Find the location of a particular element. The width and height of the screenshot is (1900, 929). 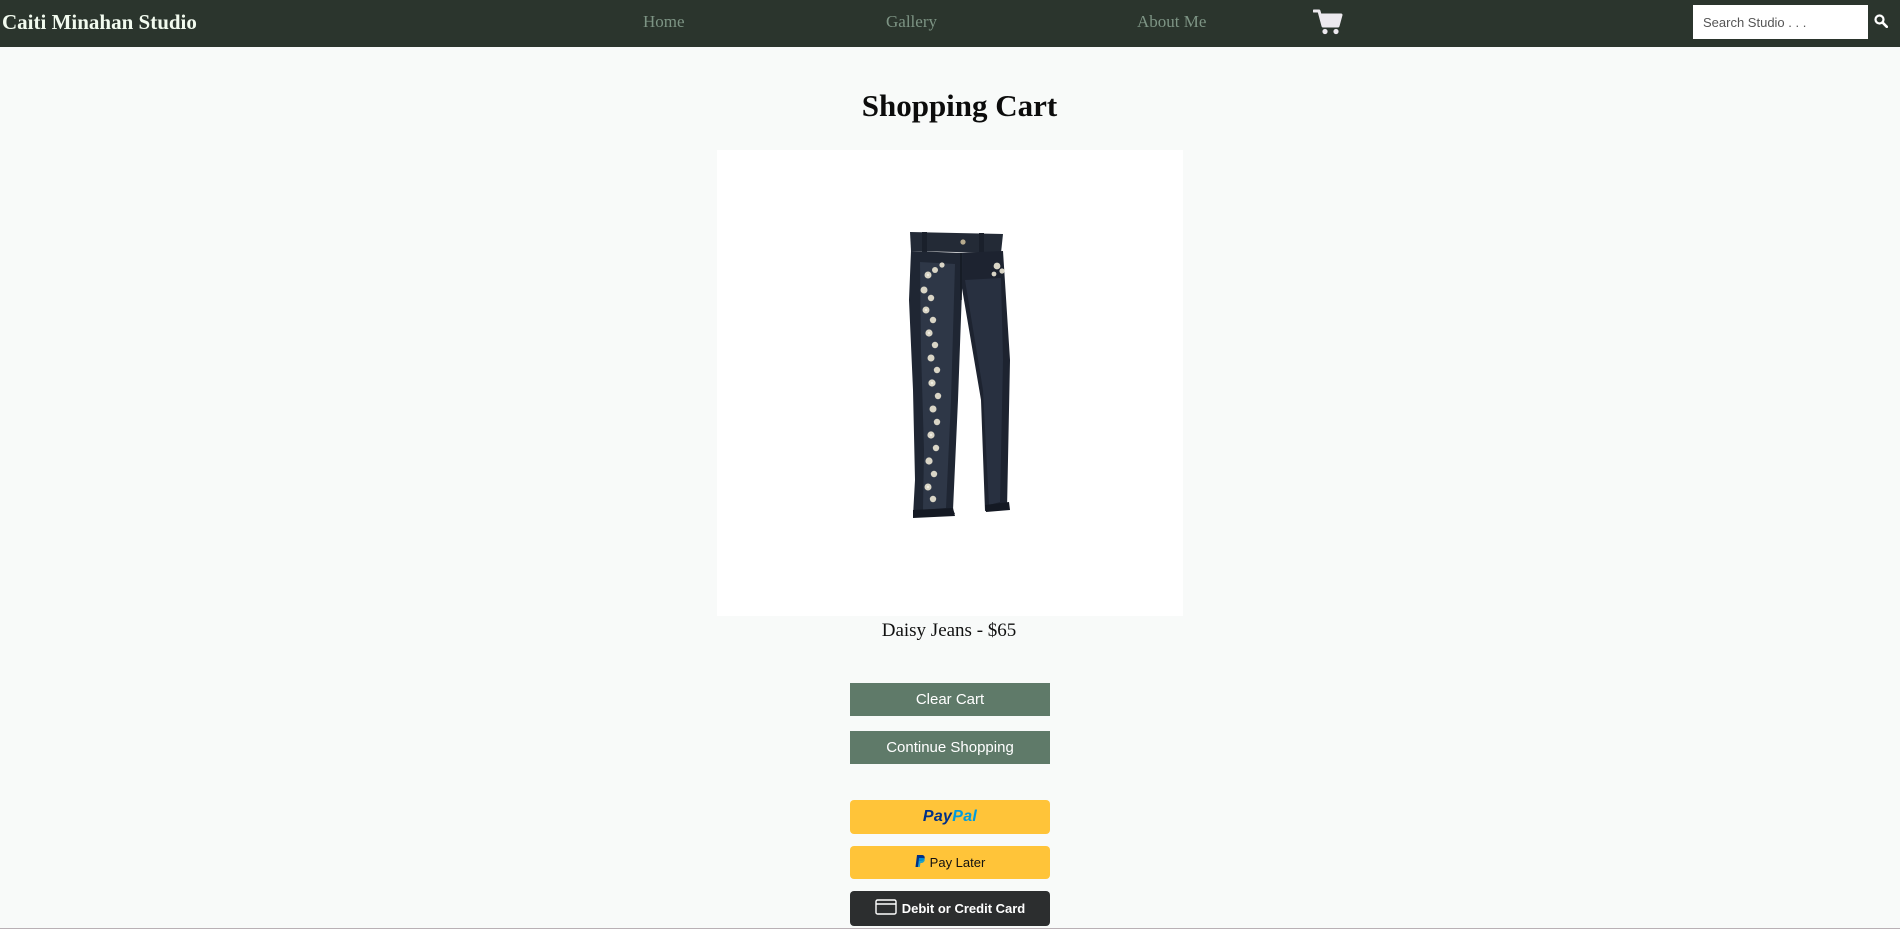

pay-later-button: Pay Later is located at coordinates (950, 862).